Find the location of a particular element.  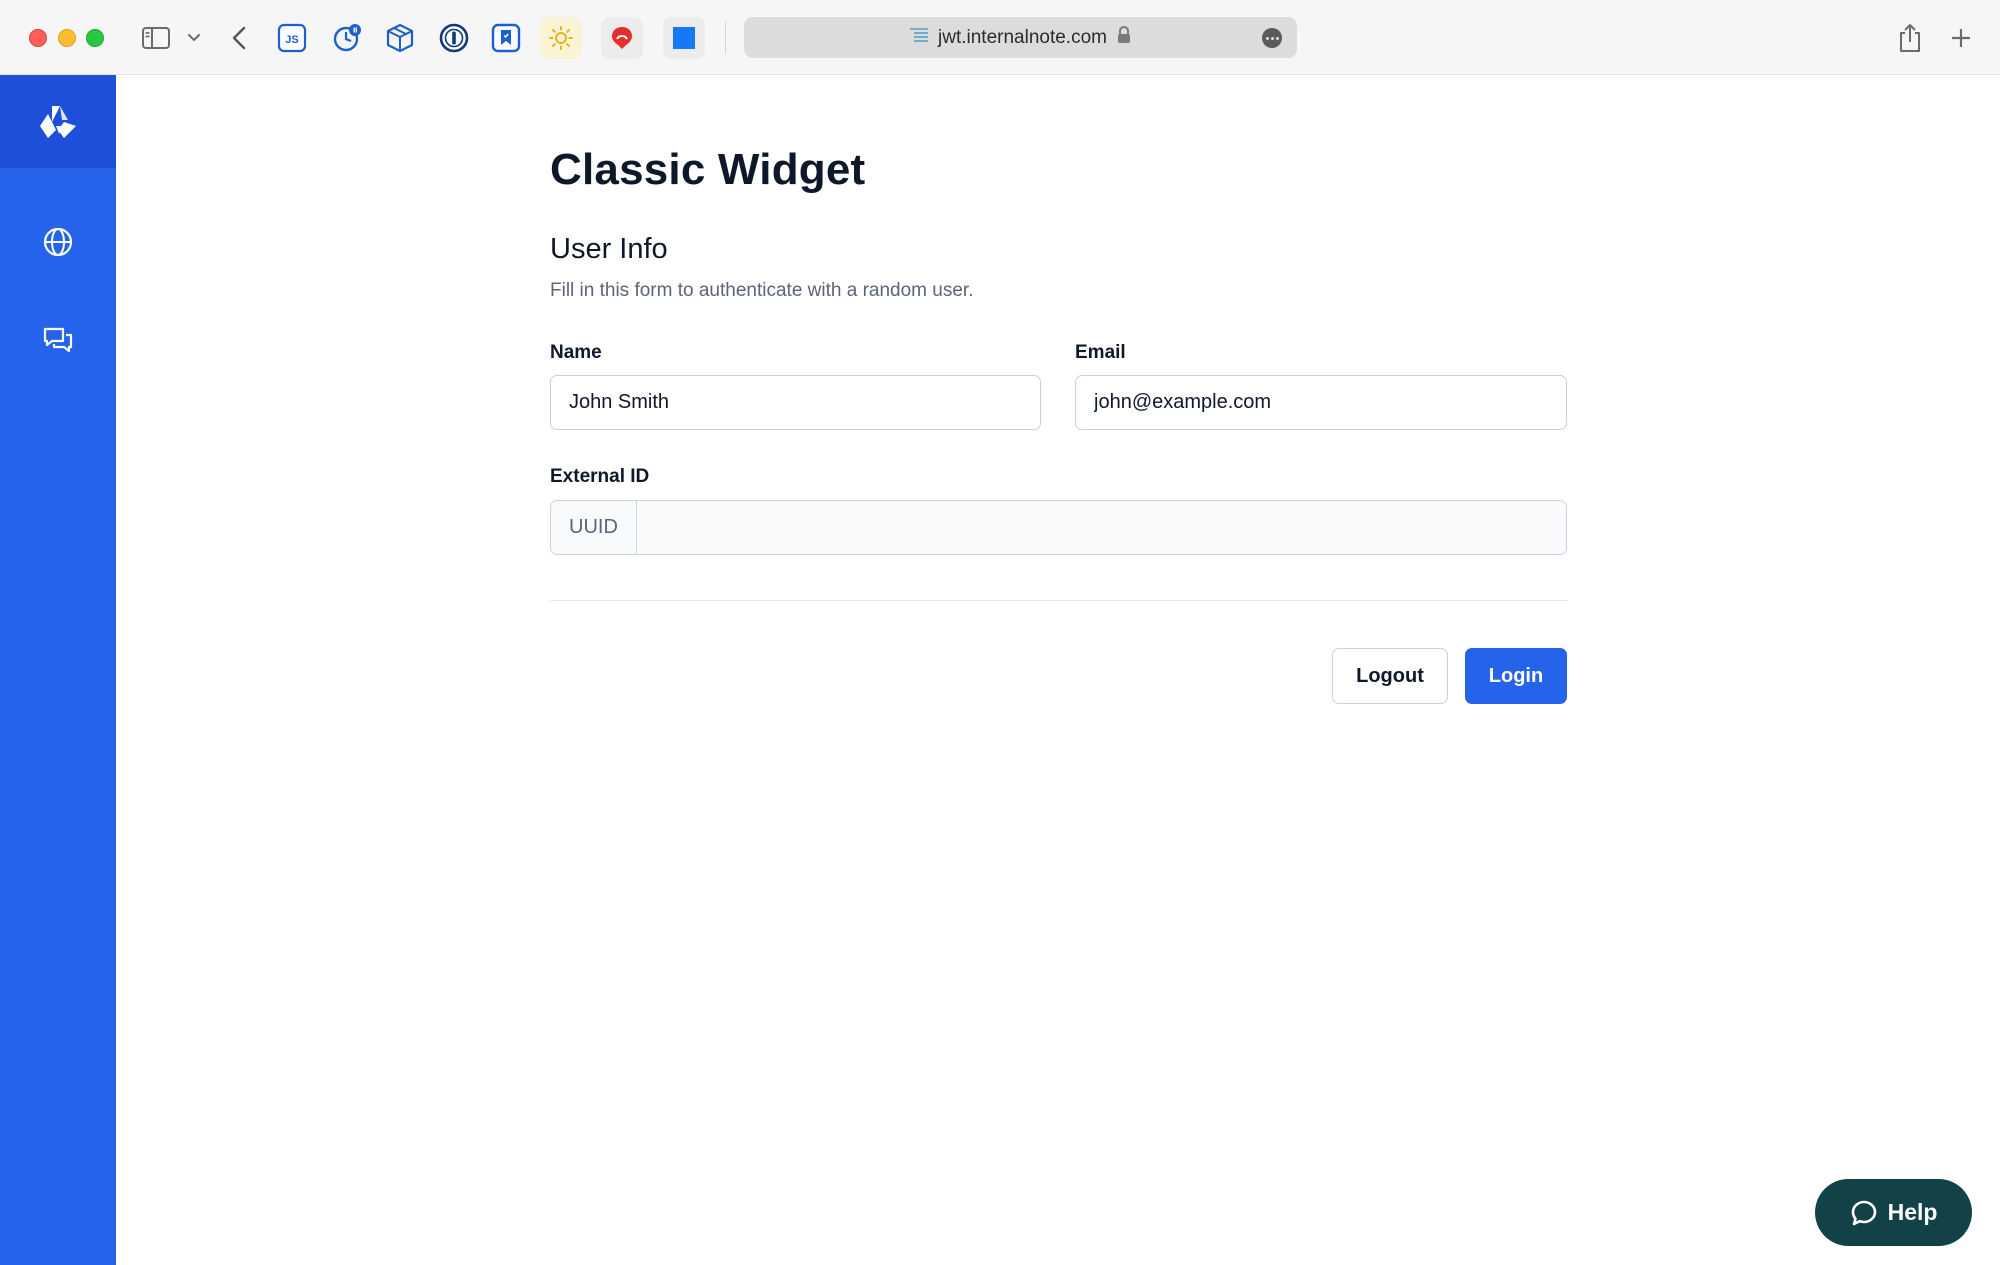

page-title: Classic Widget is located at coordinates (708, 169).